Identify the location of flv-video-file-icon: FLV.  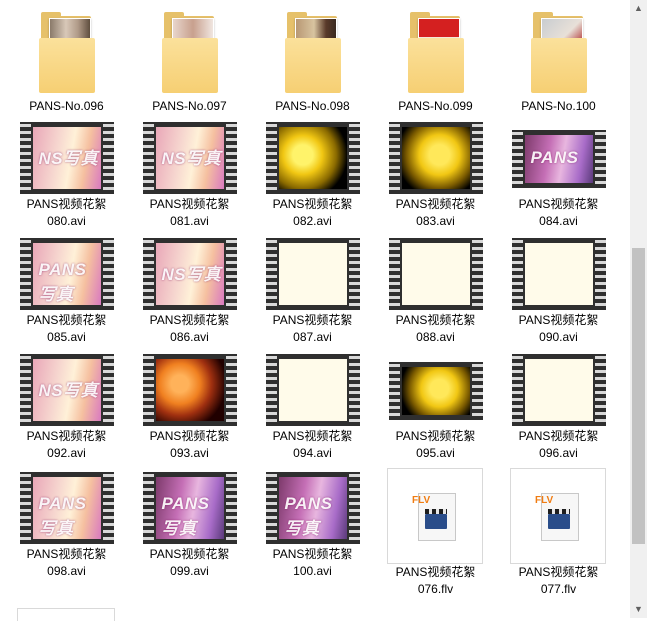
(558, 517).